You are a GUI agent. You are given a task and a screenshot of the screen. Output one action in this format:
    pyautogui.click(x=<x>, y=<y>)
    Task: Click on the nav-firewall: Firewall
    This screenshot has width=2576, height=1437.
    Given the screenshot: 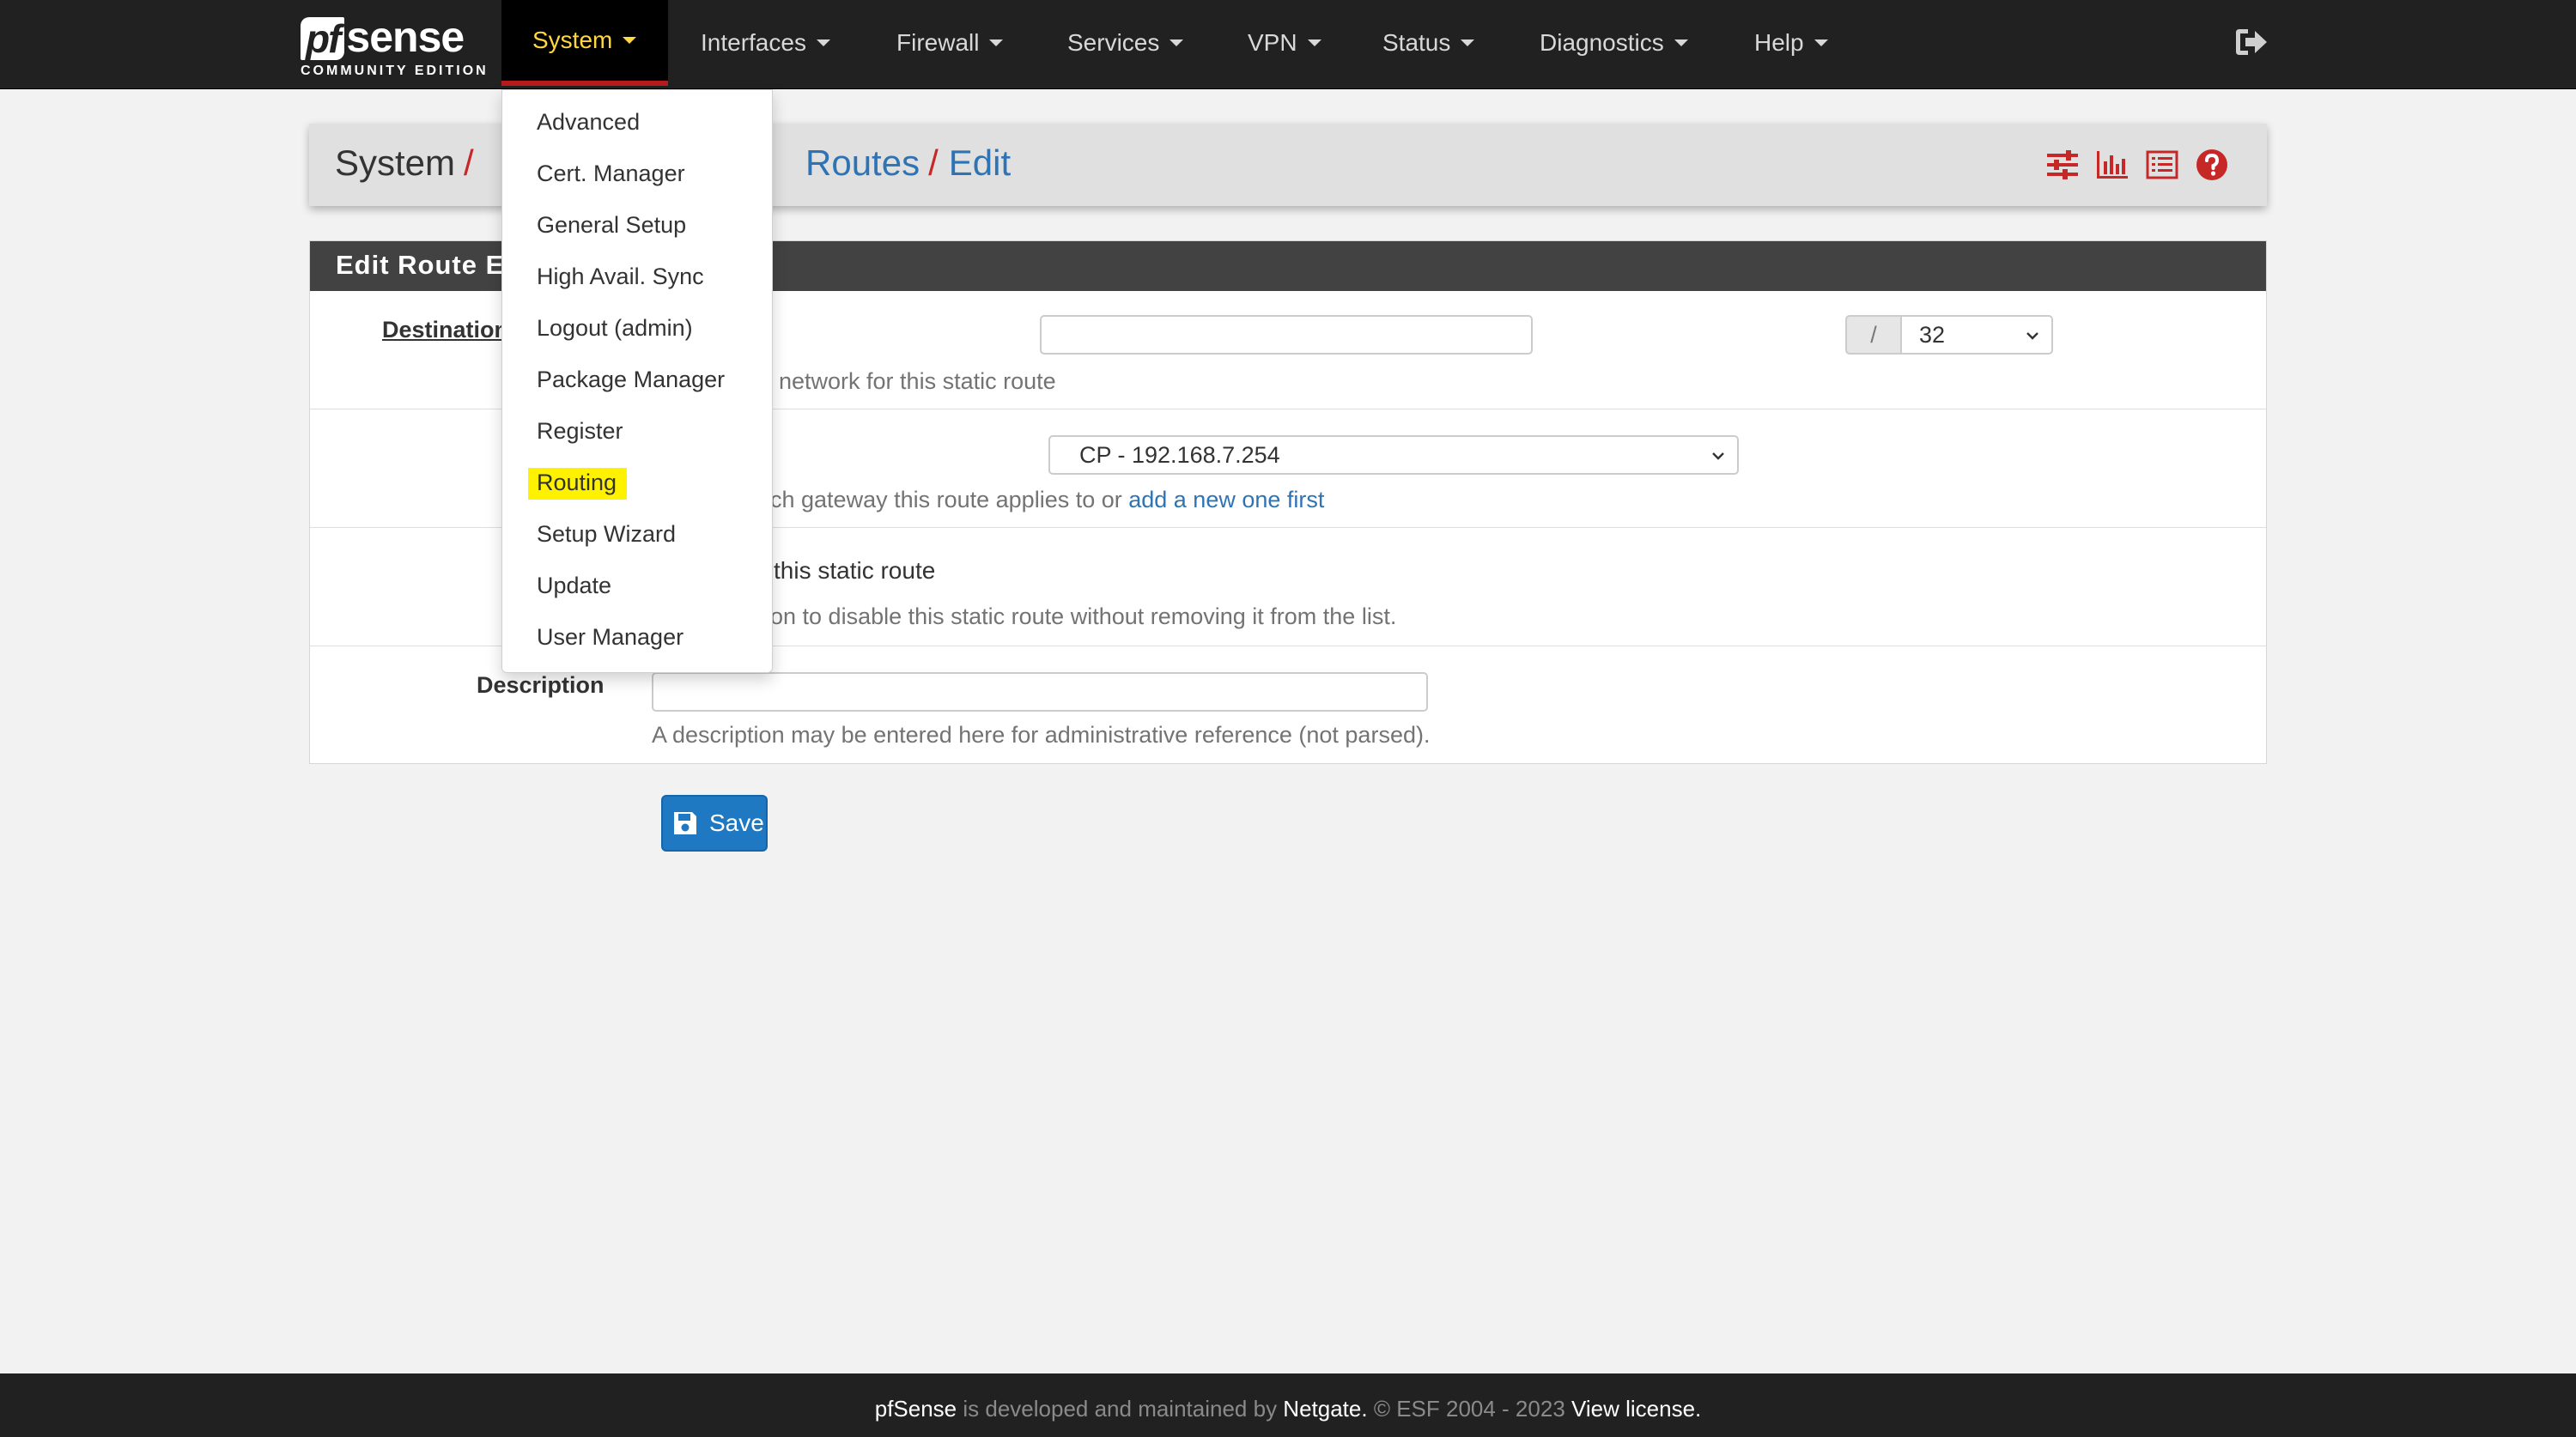 What is the action you would take?
    pyautogui.click(x=950, y=43)
    